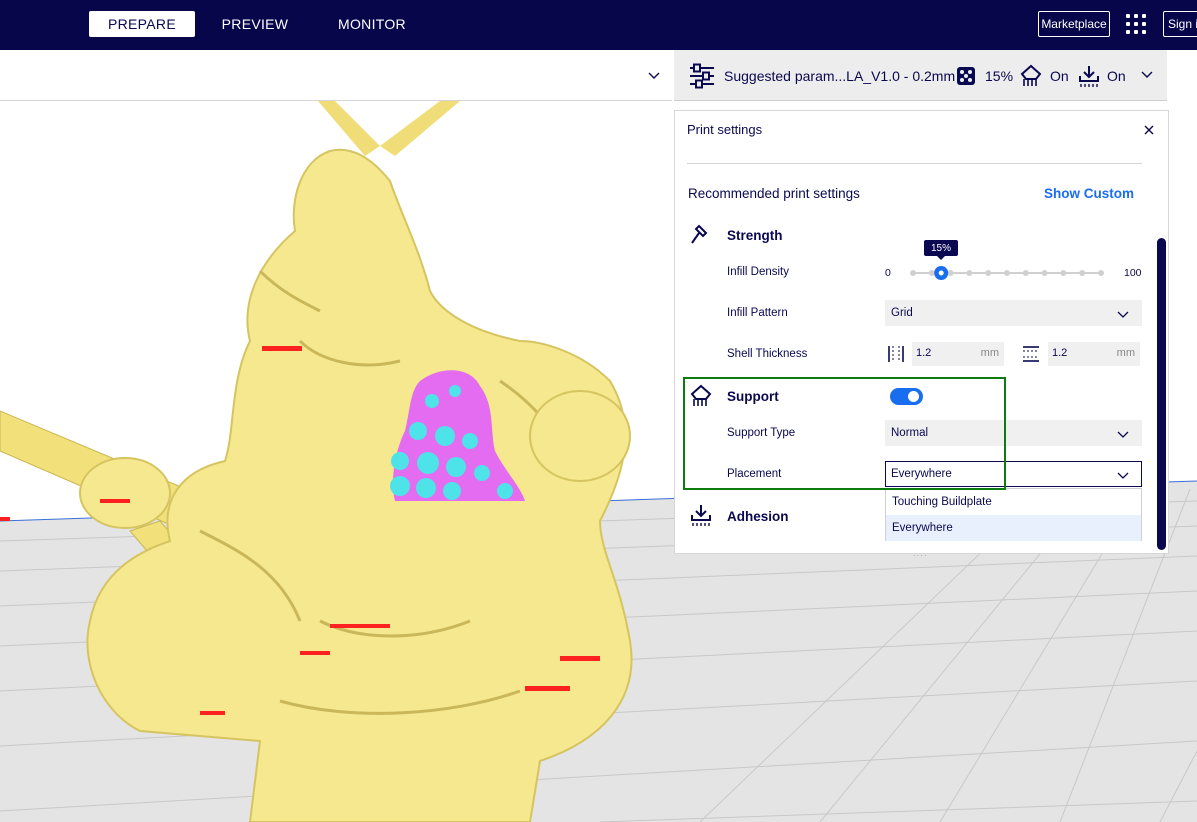 The height and width of the screenshot is (822, 1197). I want to click on show-custom-button: Show Custom, so click(1089, 193).